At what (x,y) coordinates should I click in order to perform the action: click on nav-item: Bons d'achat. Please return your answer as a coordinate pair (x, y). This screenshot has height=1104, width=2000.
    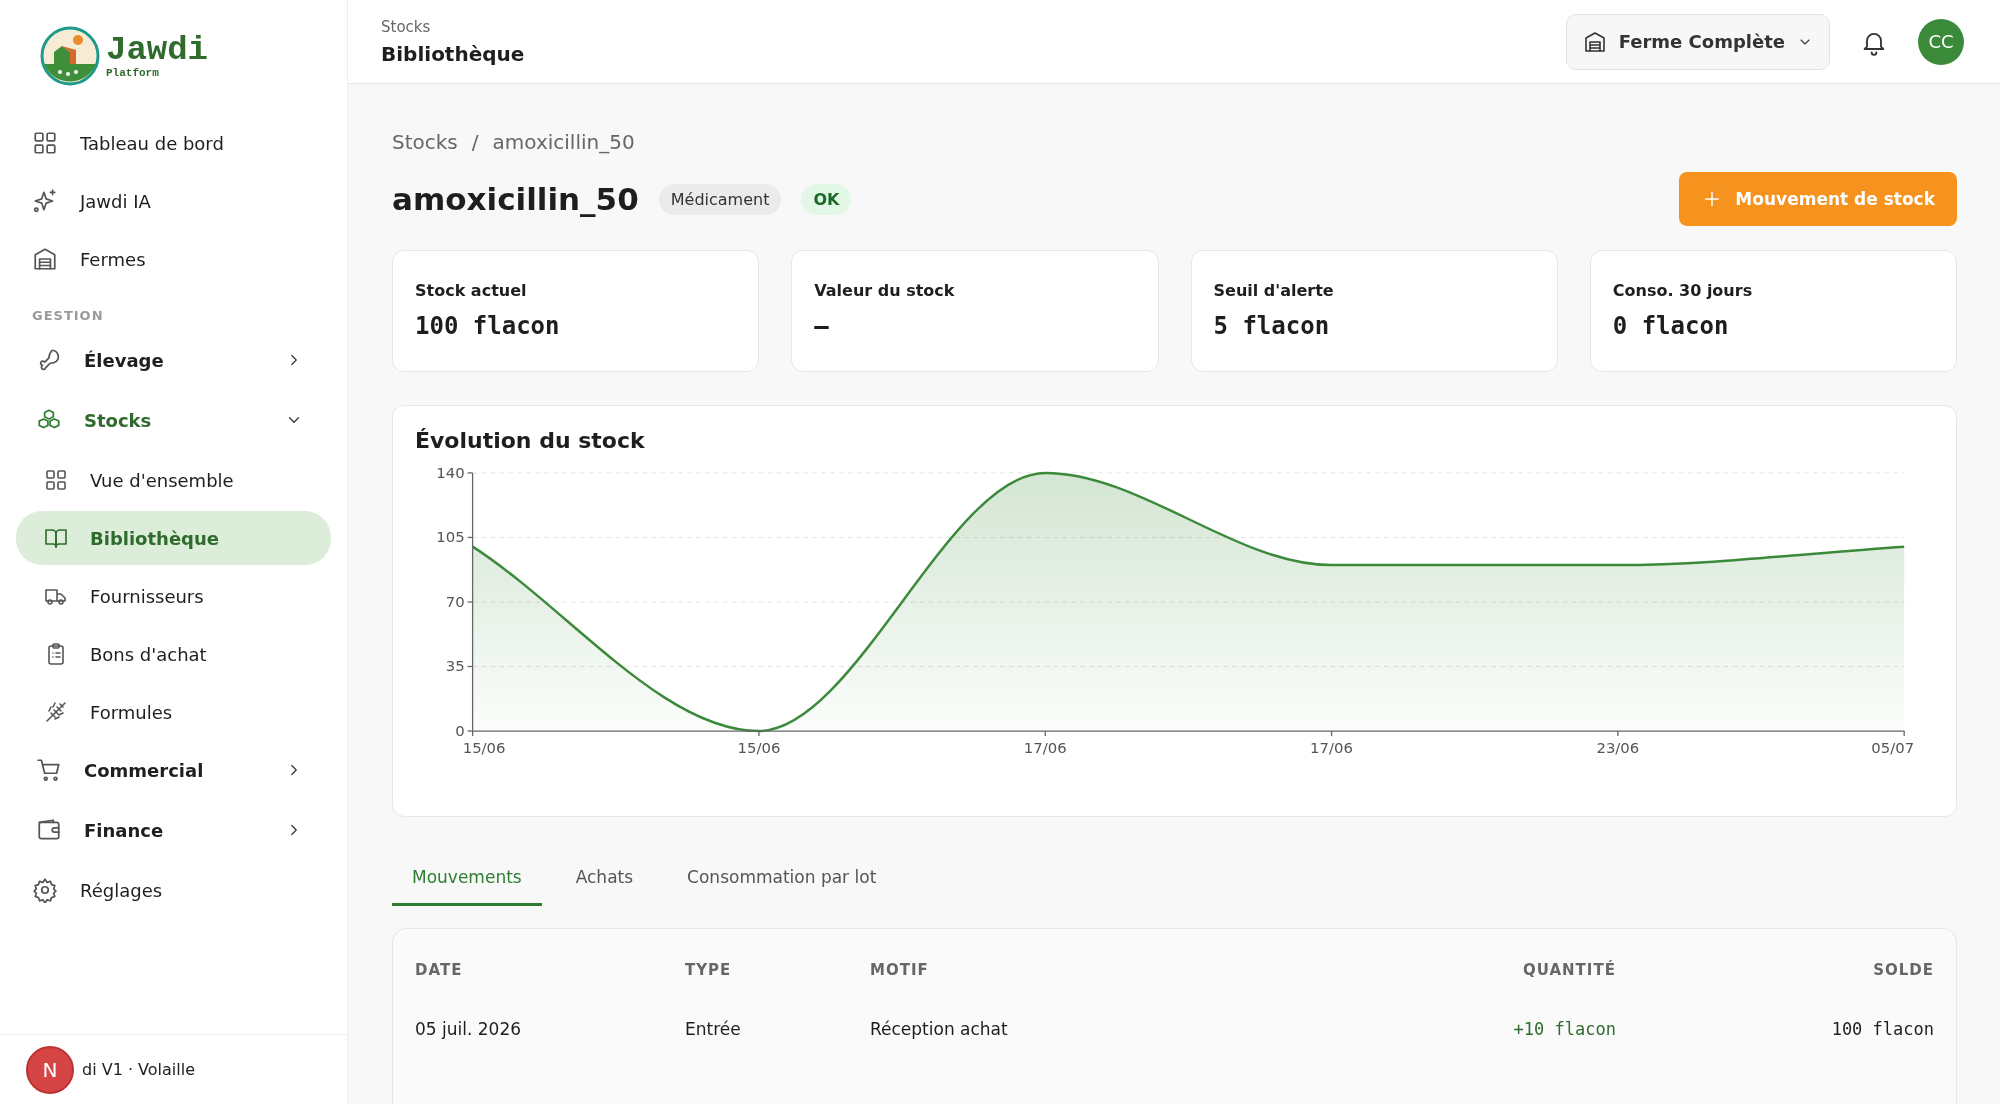
    Looking at the image, I should click on (173, 654).